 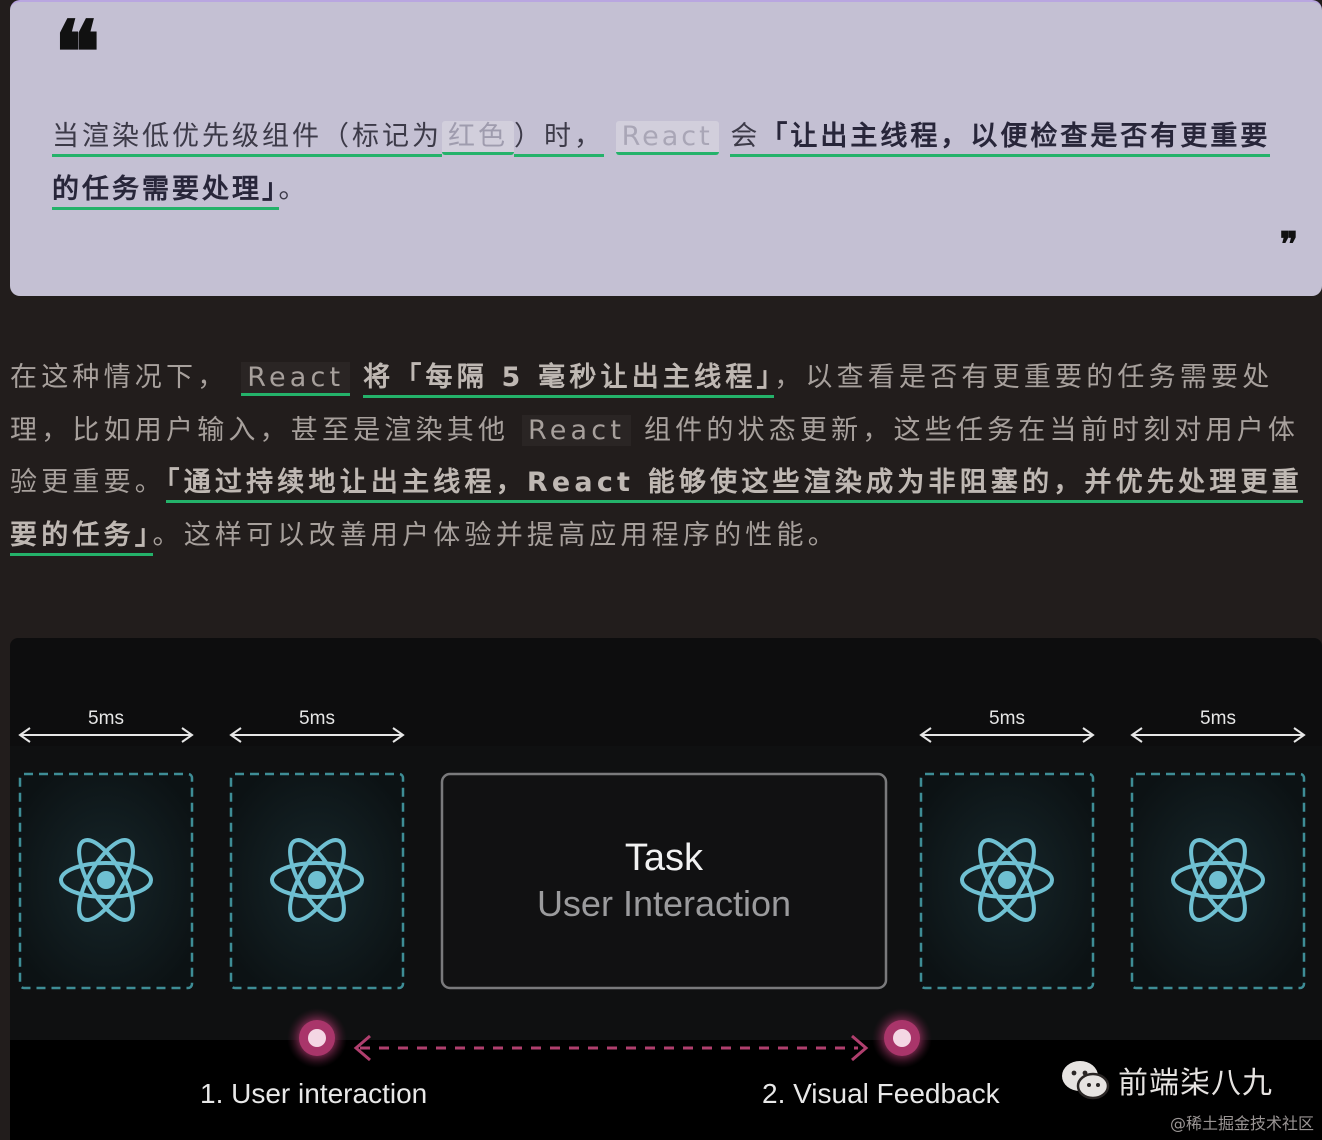 I want to click on para-segment: 。这样可以改善用户体验并提高应用程序的性能。, so click(x=495, y=535).